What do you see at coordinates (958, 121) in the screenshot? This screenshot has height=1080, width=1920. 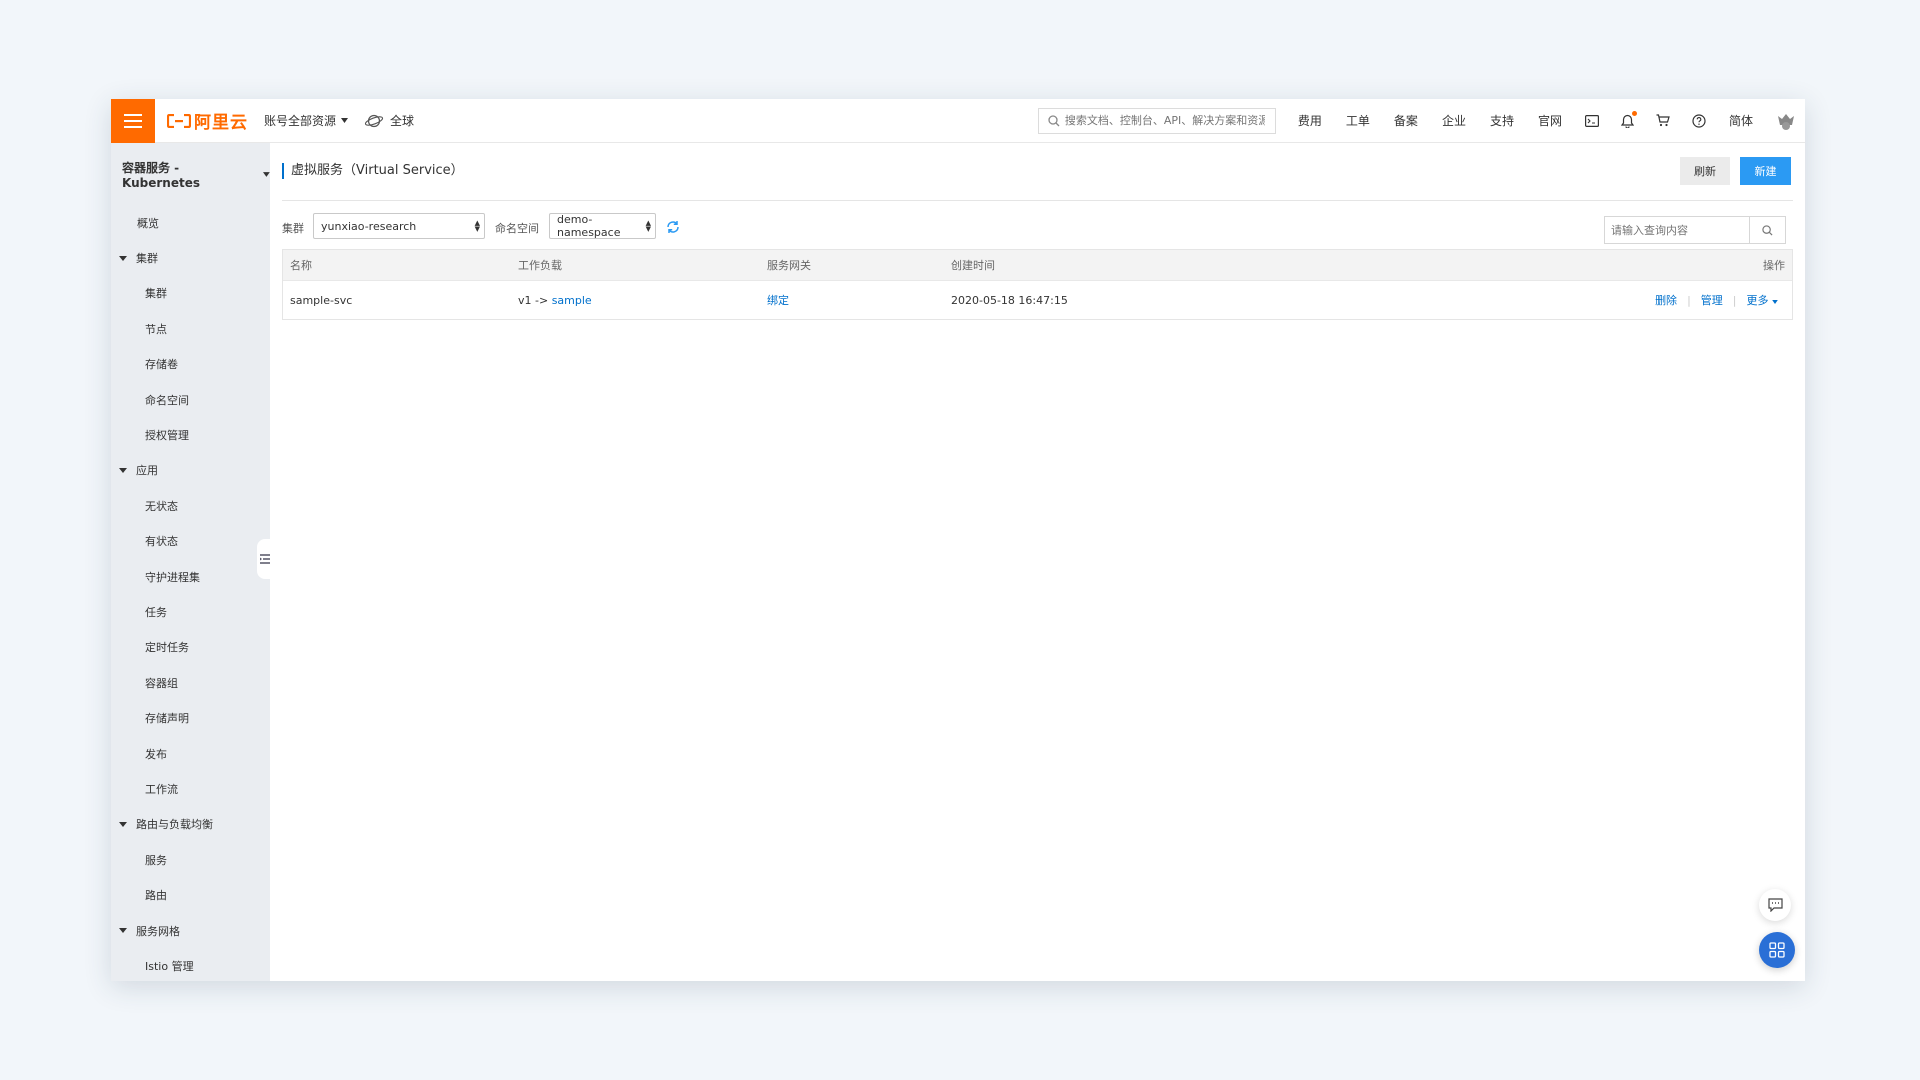 I see `top-bar: 阿里云 账号全部资源 全球 费用 工单 备案 企业 支持 官网` at bounding box center [958, 121].